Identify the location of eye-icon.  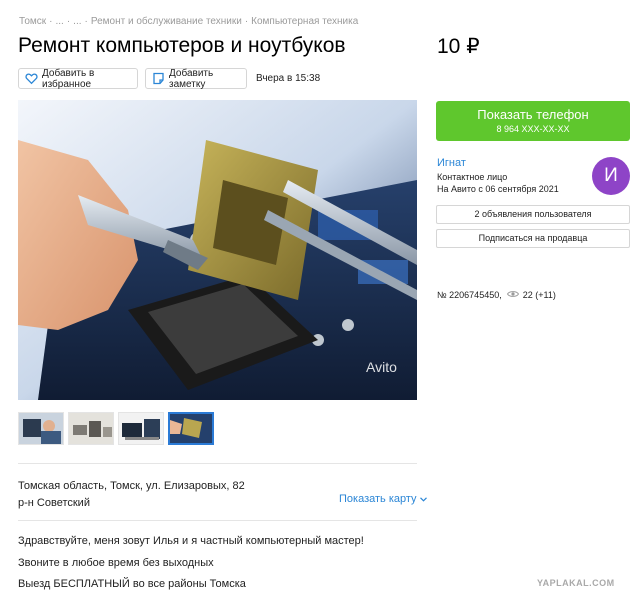
(512, 295).